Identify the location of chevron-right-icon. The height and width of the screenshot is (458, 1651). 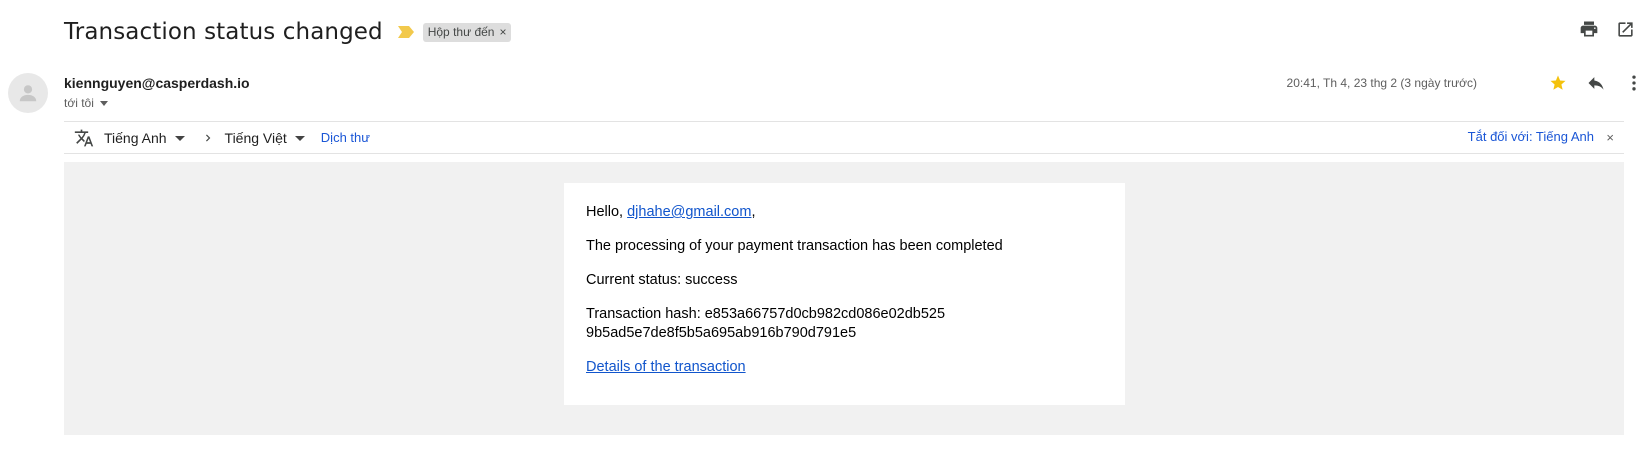
(208, 138).